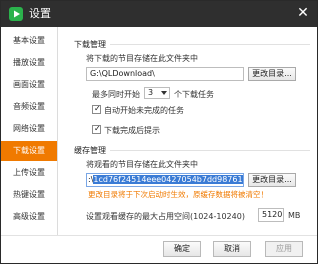 The height and width of the screenshot is (264, 320). What do you see at coordinates (142, 58) in the screenshot?
I see `download-dir-label: 将下载的节目存储在此文件夹中` at bounding box center [142, 58].